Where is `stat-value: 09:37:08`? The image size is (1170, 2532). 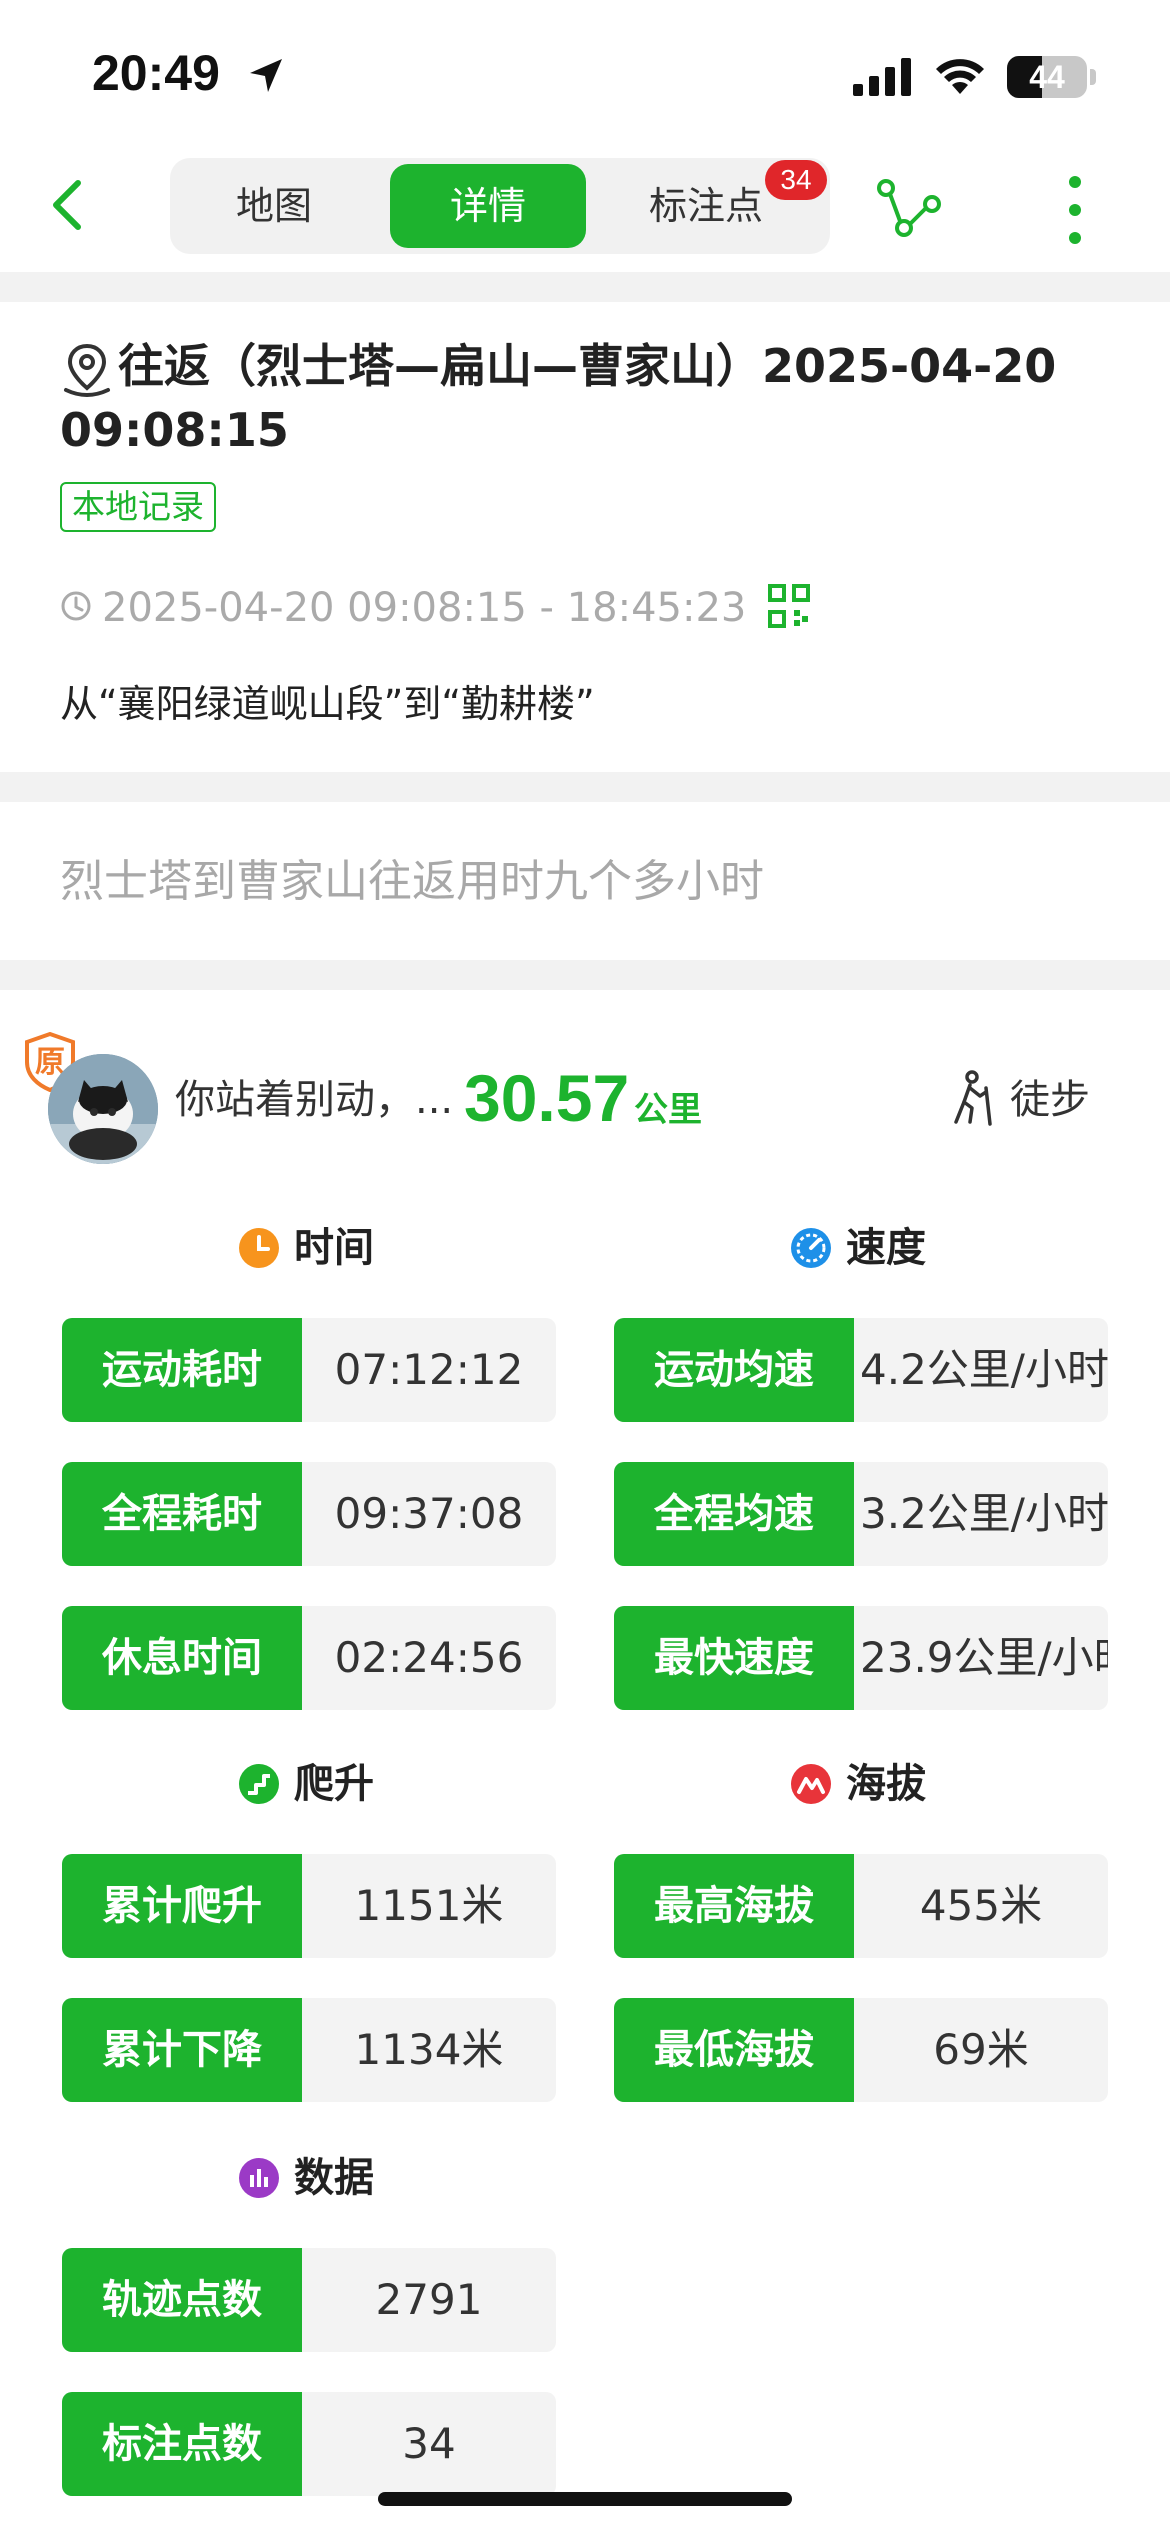 stat-value: 09:37:08 is located at coordinates (429, 1513).